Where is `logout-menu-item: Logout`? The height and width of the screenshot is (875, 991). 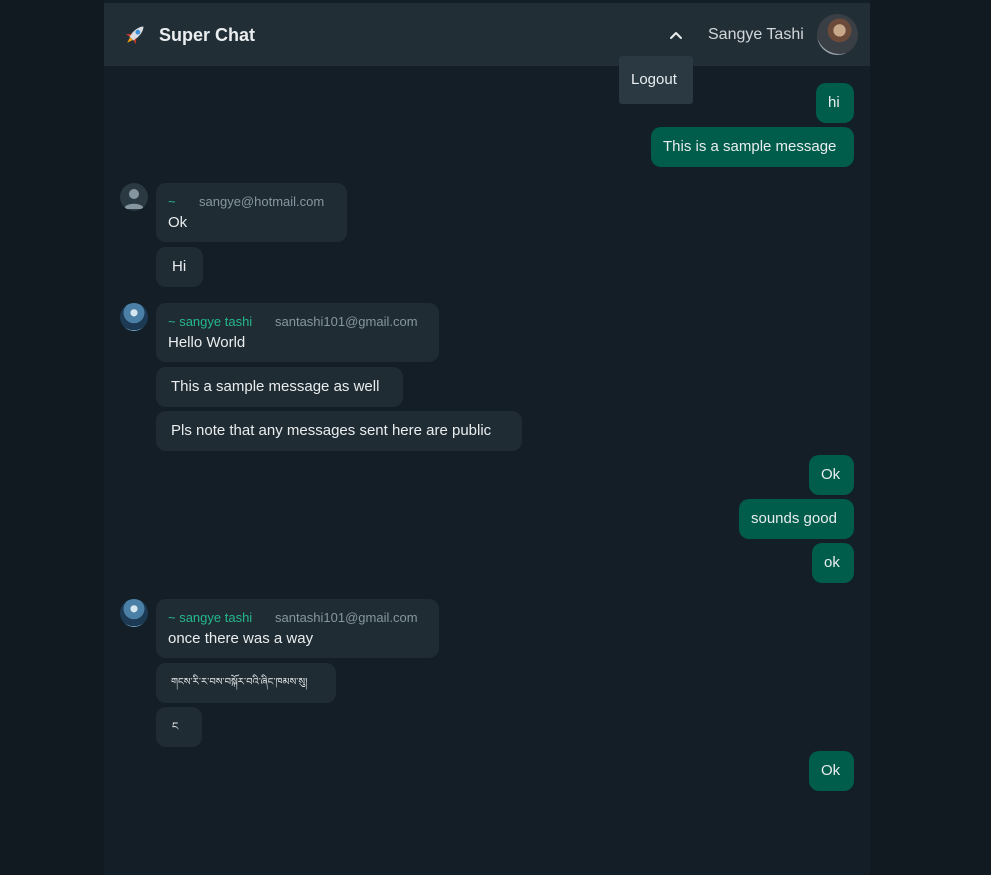 logout-menu-item: Logout is located at coordinates (656, 80).